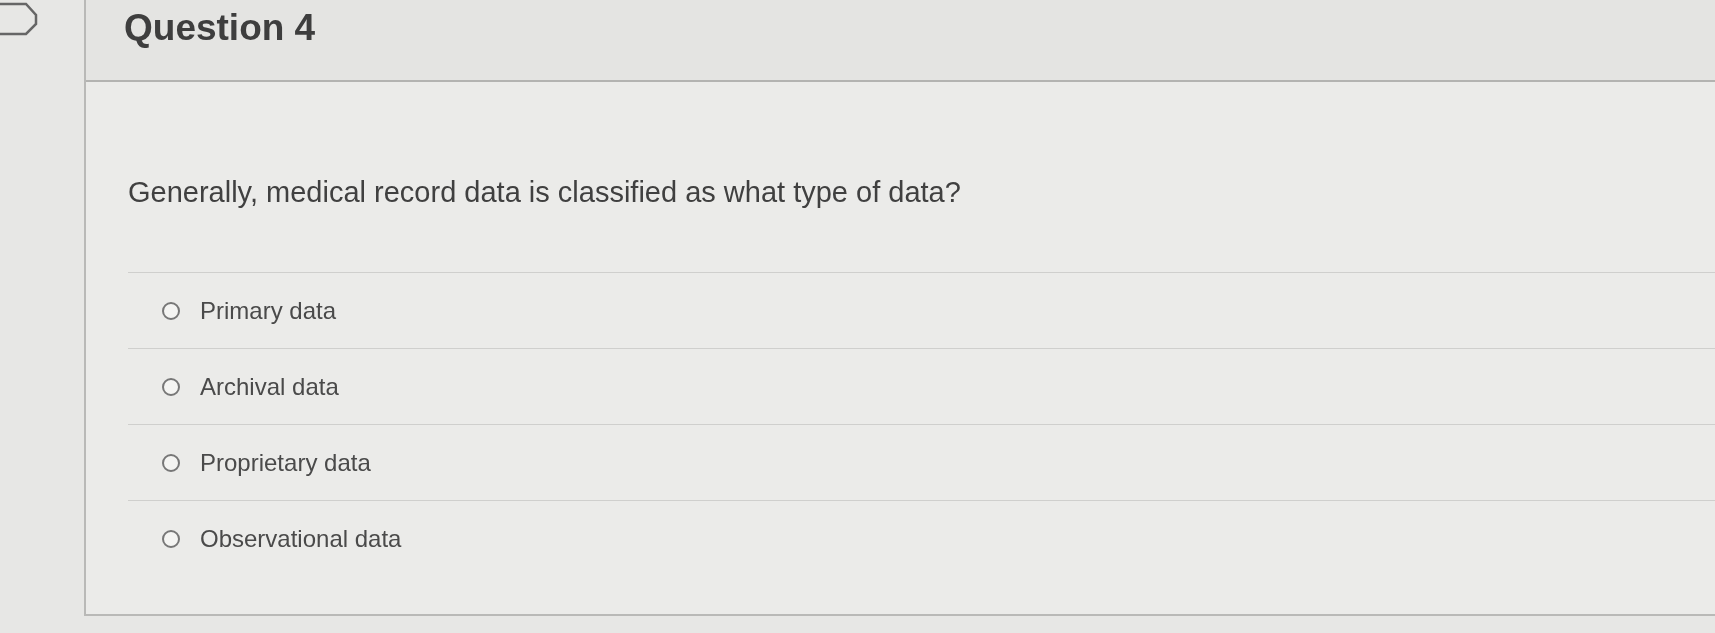 This screenshot has width=1715, height=633. Describe the element at coordinates (220, 28) in the screenshot. I see `question-title: Question 4` at that location.